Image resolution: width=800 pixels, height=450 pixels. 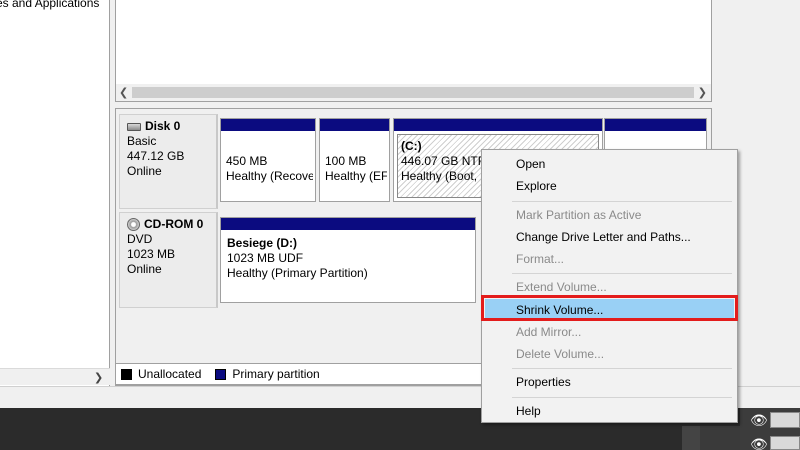 I want to click on scroll-left-arrow-icon: ❮, so click(x=123, y=92).